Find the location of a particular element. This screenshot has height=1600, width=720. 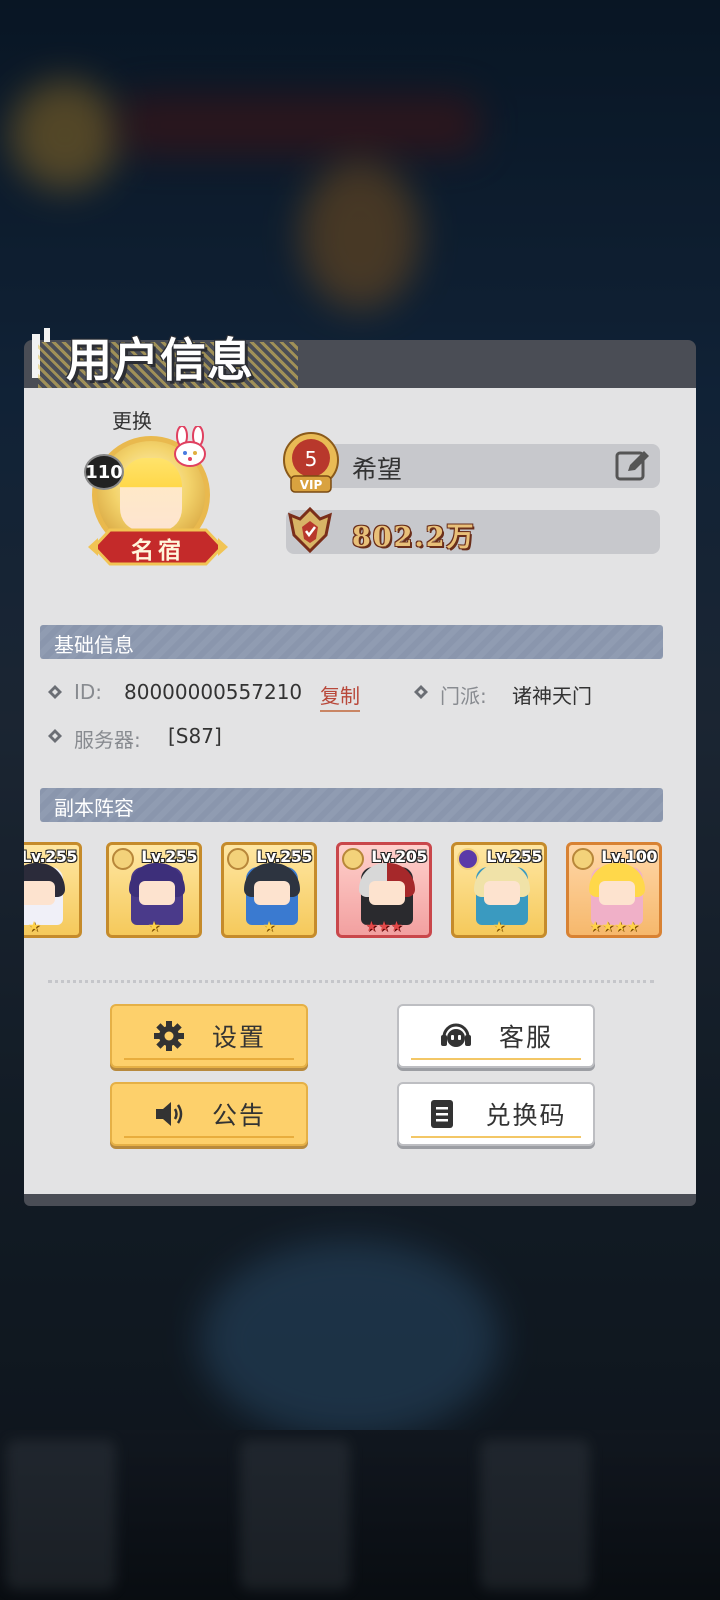

redeem-code-button: 兑换码 is located at coordinates (496, 1114).